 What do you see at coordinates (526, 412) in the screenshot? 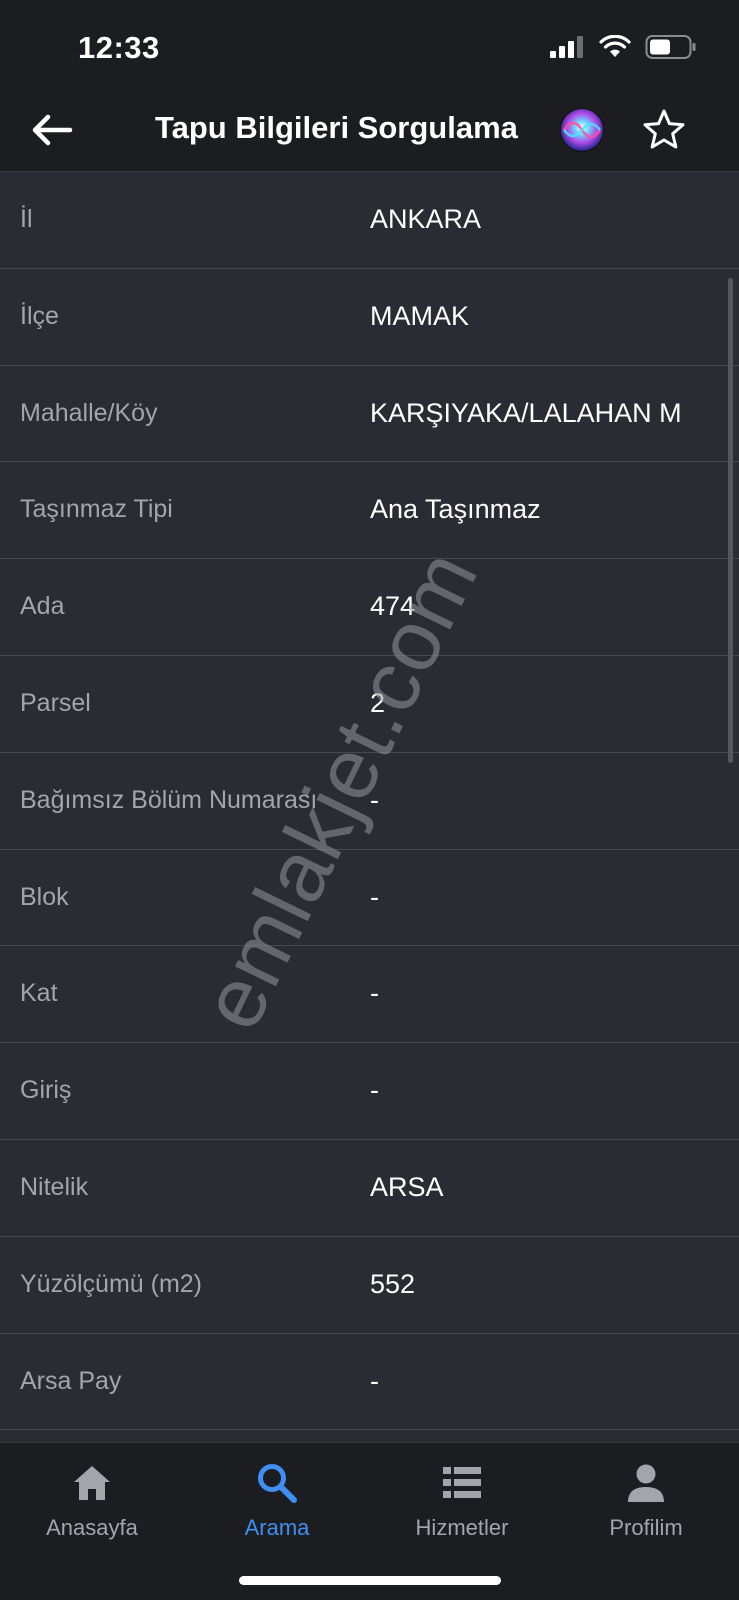
I see `row-value: KARŞIYAKA/LALAHAN M` at bounding box center [526, 412].